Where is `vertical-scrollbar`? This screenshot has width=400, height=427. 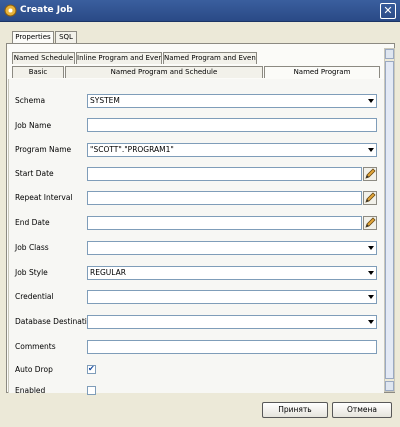 vertical-scrollbar is located at coordinates (389, 220).